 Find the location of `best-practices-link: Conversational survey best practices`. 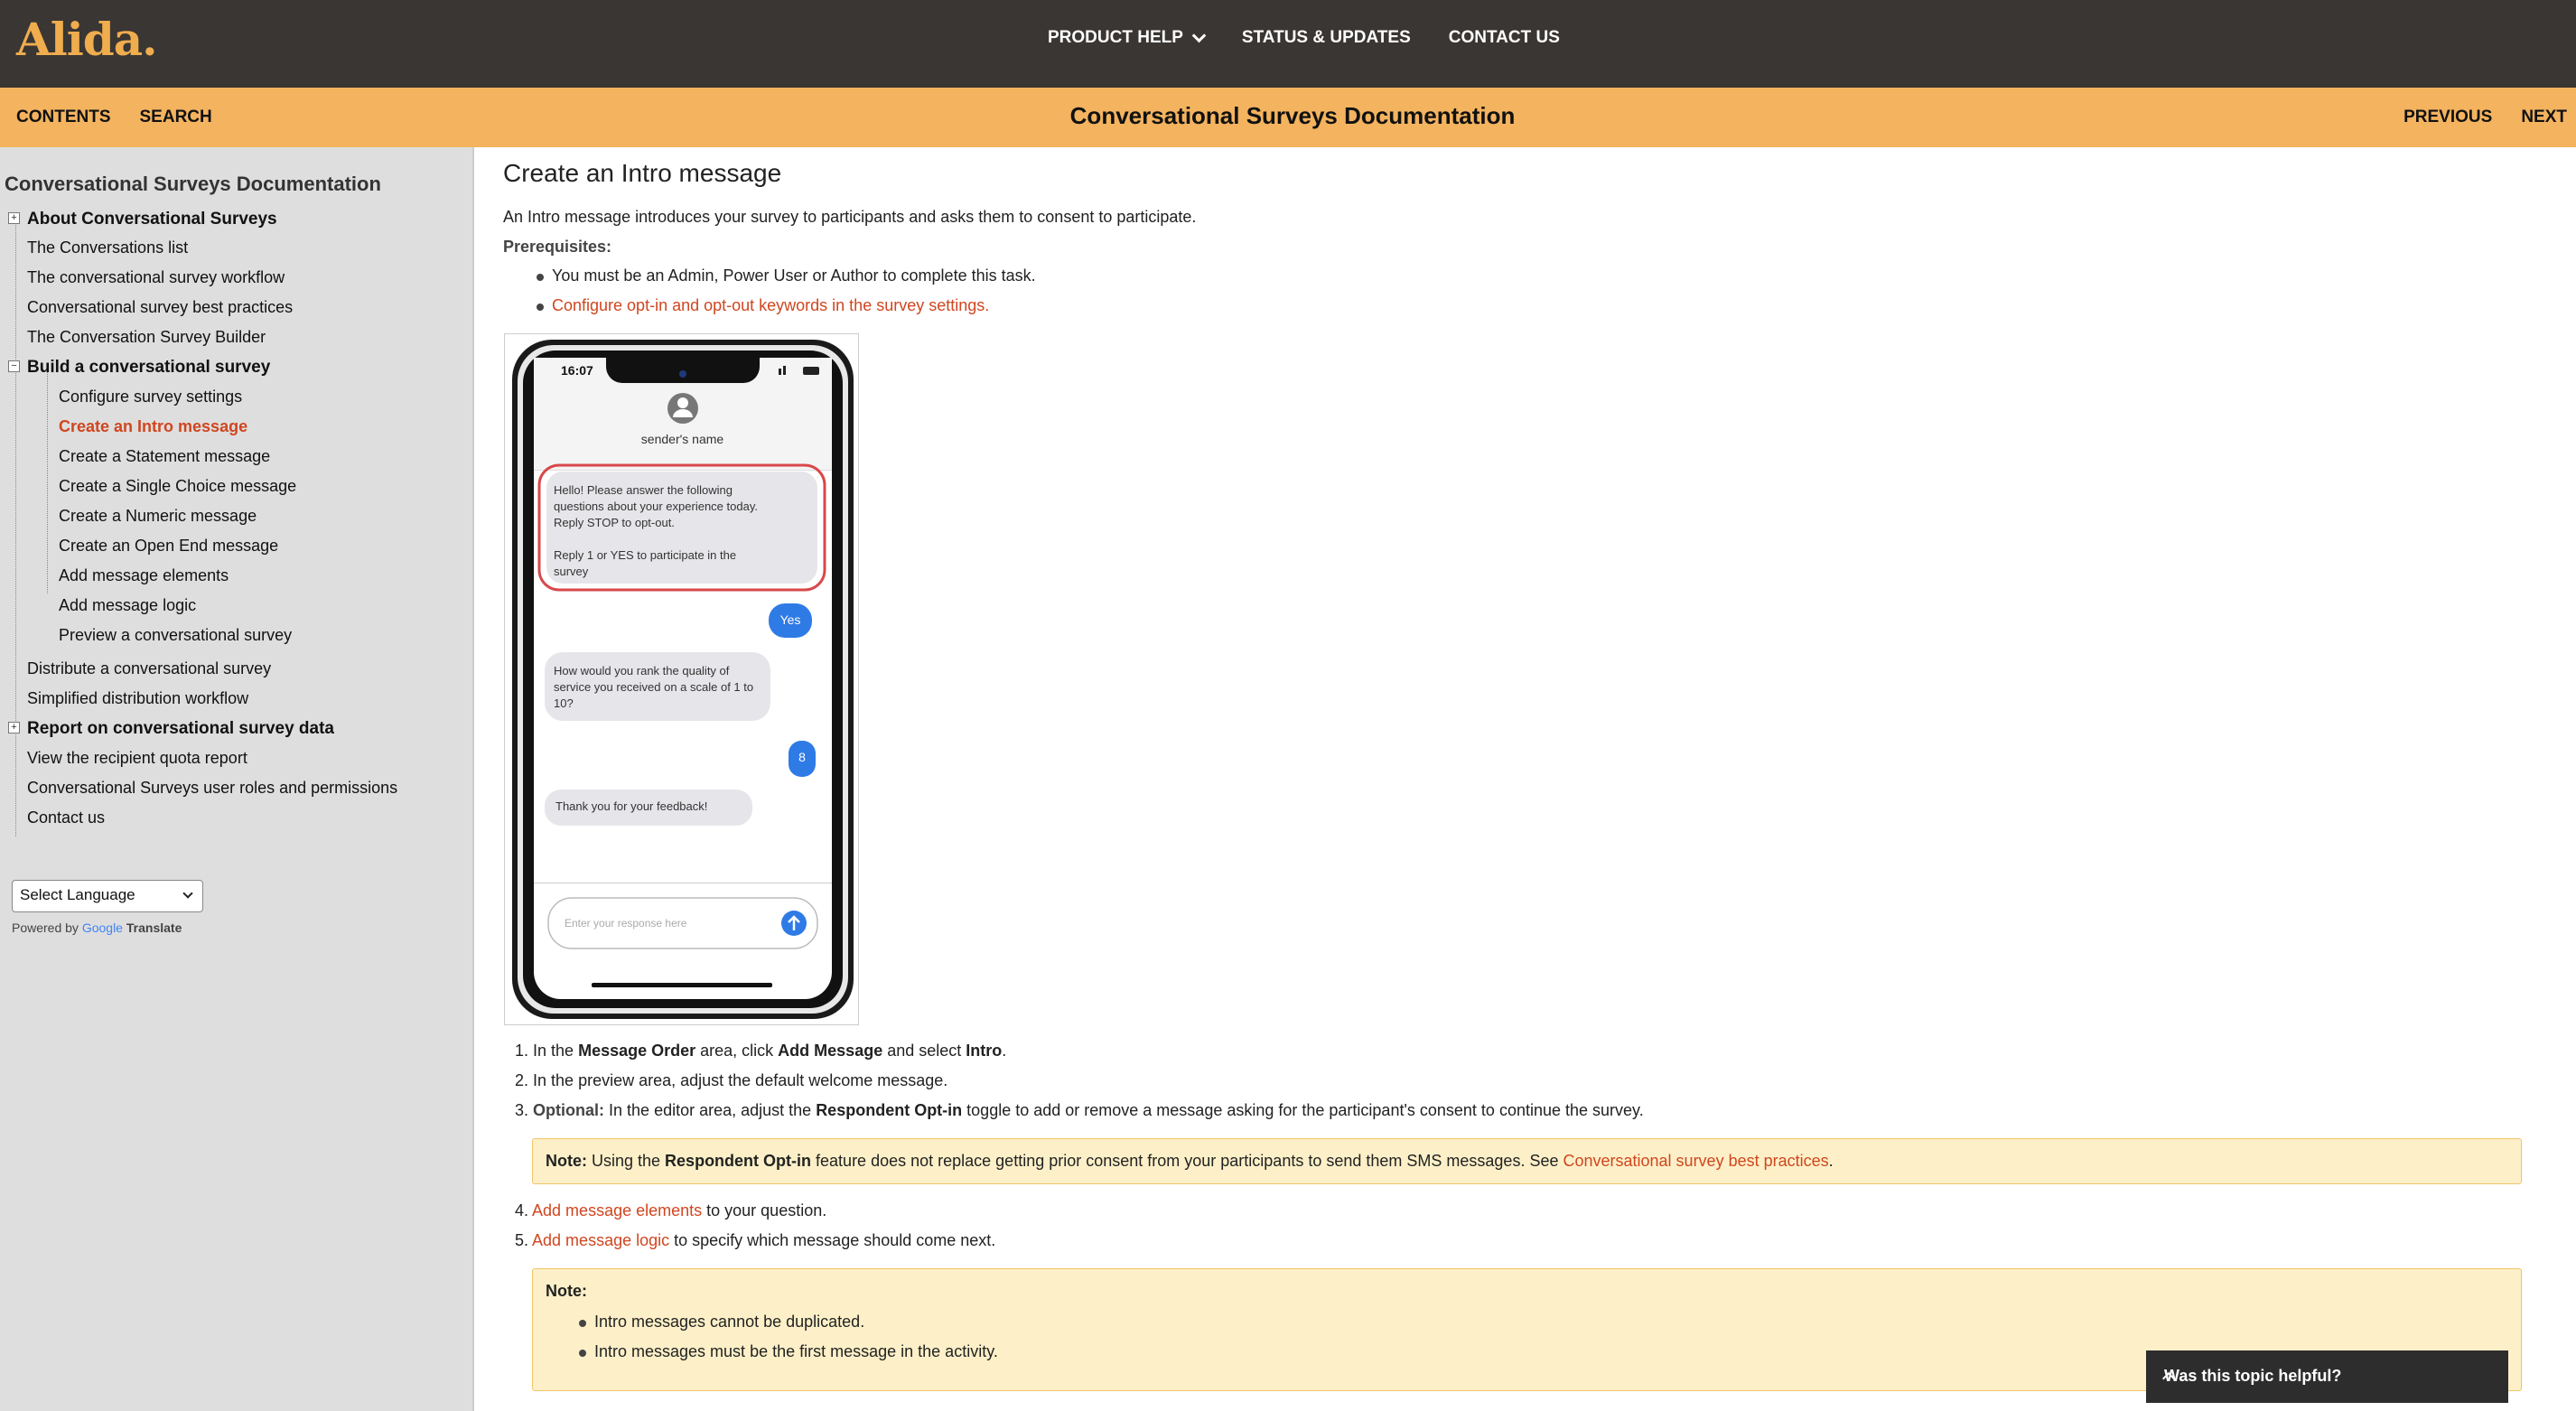

best-practices-link: Conversational survey best practices is located at coordinates (1695, 1161).